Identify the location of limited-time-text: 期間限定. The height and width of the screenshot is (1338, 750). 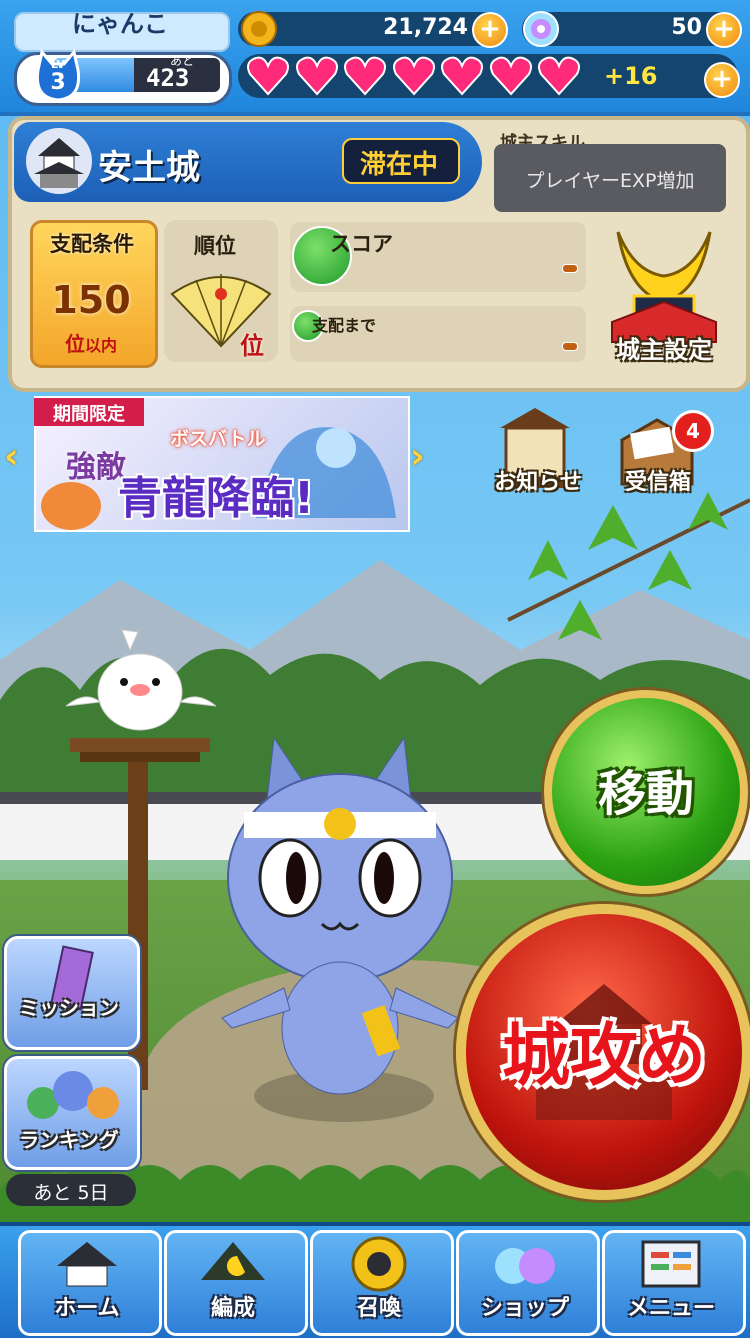
(89, 414).